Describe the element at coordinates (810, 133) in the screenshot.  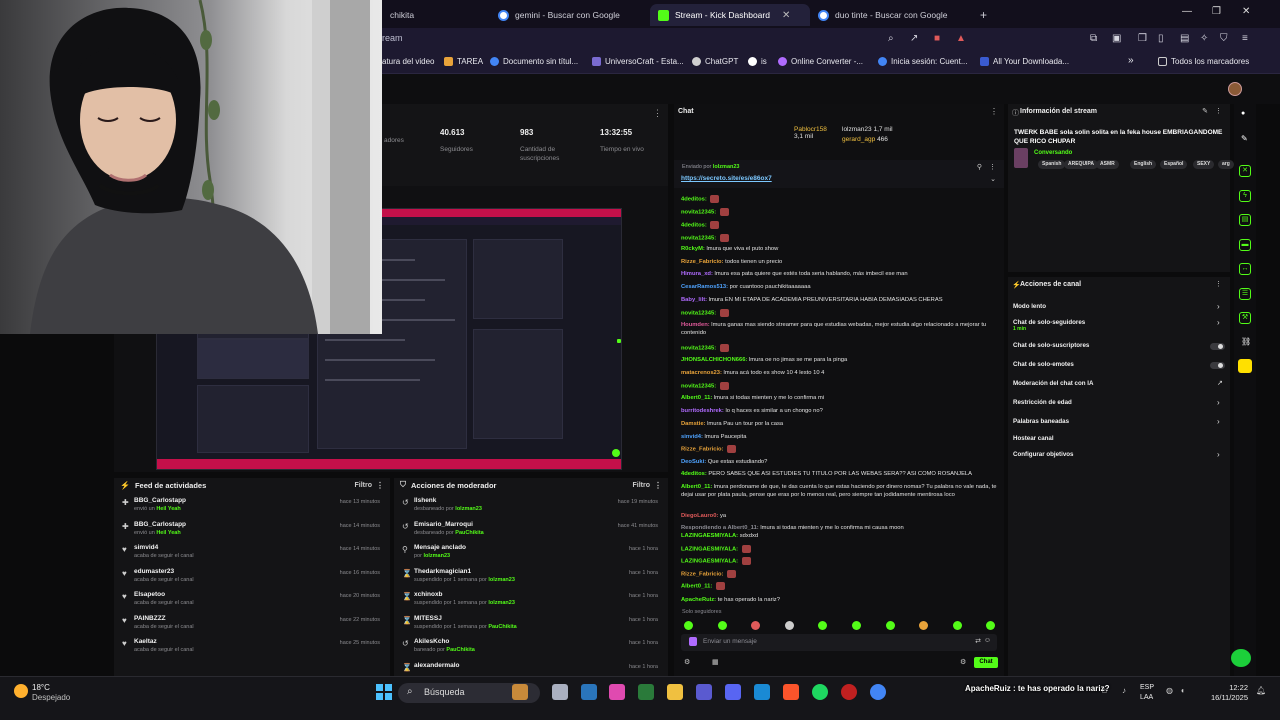
I see `top-gifter: Pablocr158 3,1 mil` at that location.